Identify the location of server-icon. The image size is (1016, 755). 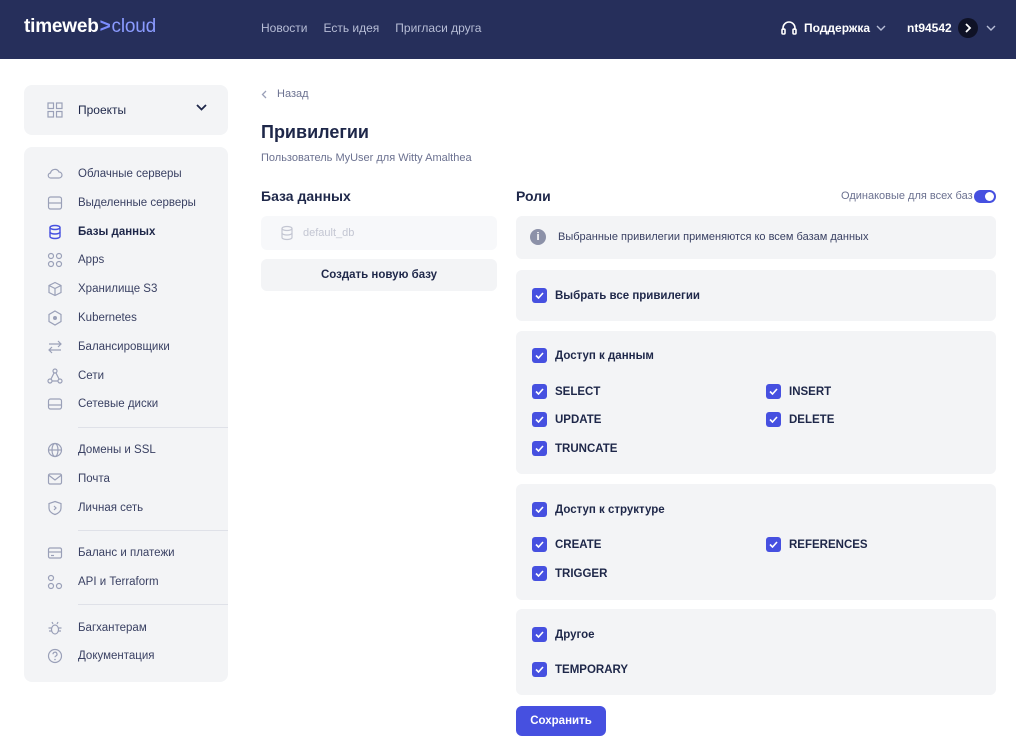
(55, 203).